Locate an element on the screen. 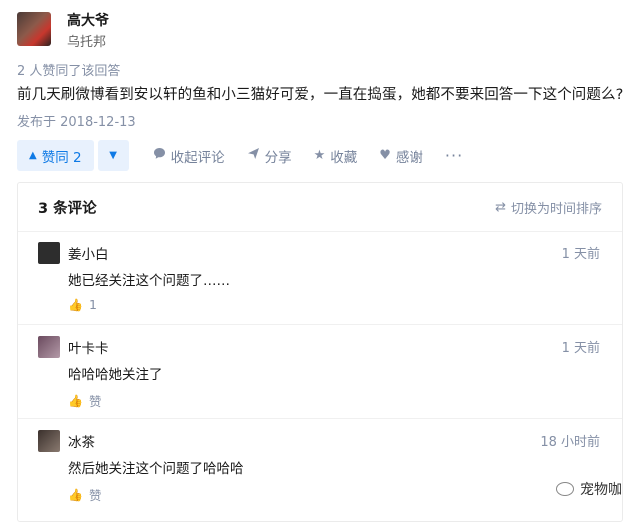 This screenshot has width=640, height=522. sort-toggle-label: 切换为时间排序 is located at coordinates (556, 209).